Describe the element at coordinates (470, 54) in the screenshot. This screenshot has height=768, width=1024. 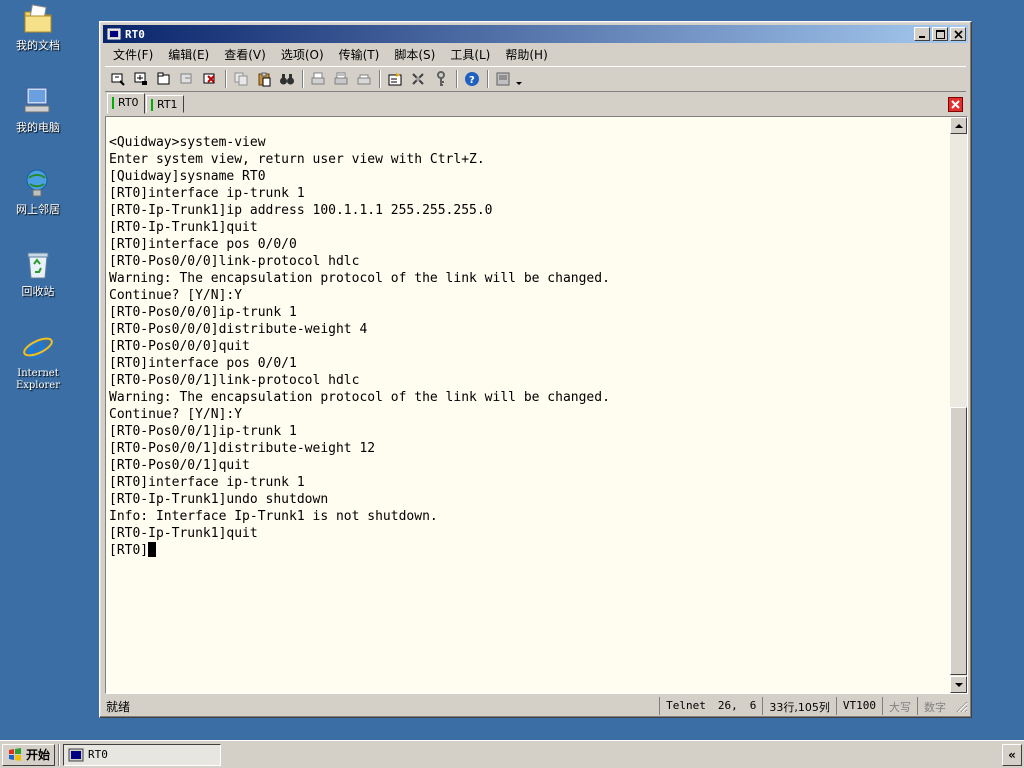
I see `menu-tools: 工具(L)` at that location.